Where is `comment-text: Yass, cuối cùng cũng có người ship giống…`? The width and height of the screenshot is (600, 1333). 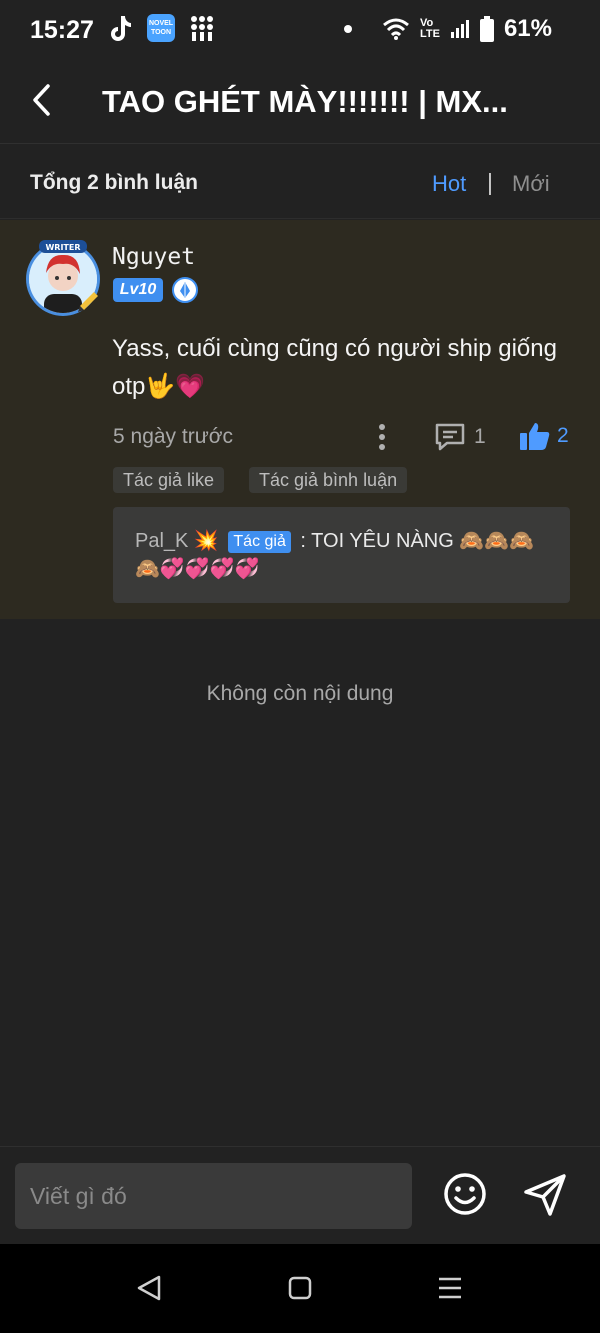 comment-text: Yass, cuối cùng cũng có người ship giống… is located at coordinates (334, 367).